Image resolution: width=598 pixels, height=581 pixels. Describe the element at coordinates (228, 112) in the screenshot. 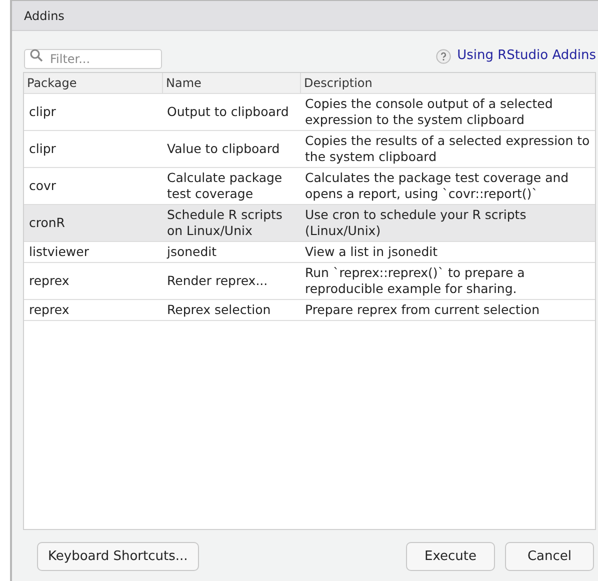

I see `table-cell-text: Output to clipboard` at that location.